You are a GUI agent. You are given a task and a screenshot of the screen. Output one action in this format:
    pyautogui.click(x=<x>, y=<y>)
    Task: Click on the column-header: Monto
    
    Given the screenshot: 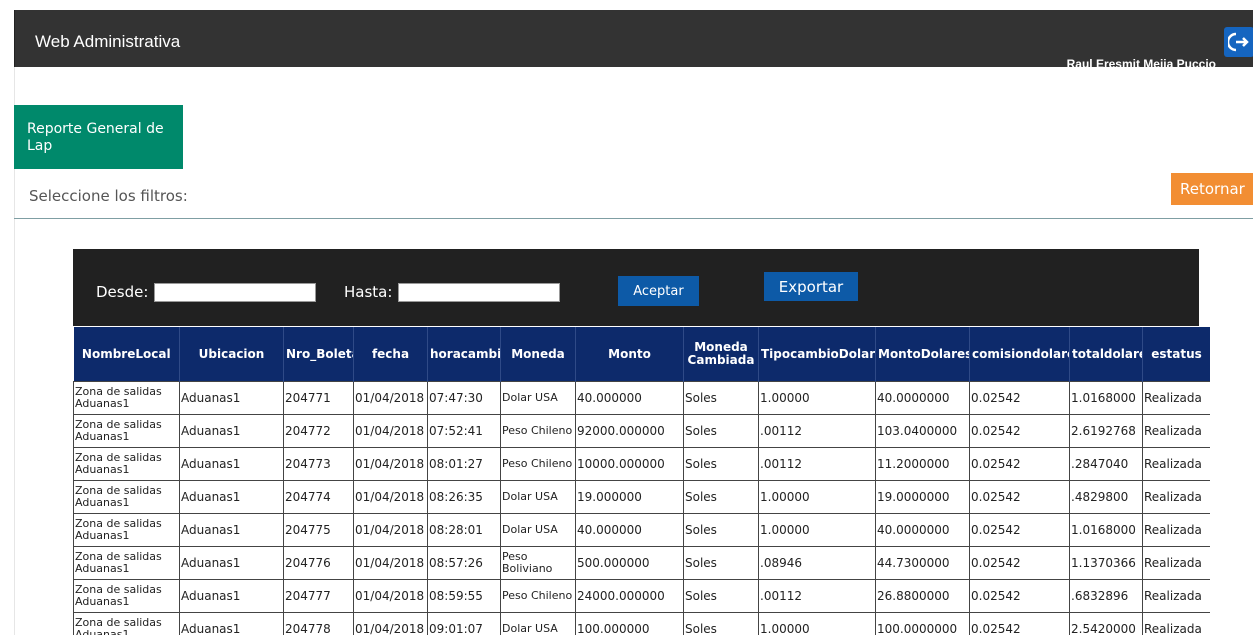 What is the action you would take?
    pyautogui.click(x=629, y=354)
    